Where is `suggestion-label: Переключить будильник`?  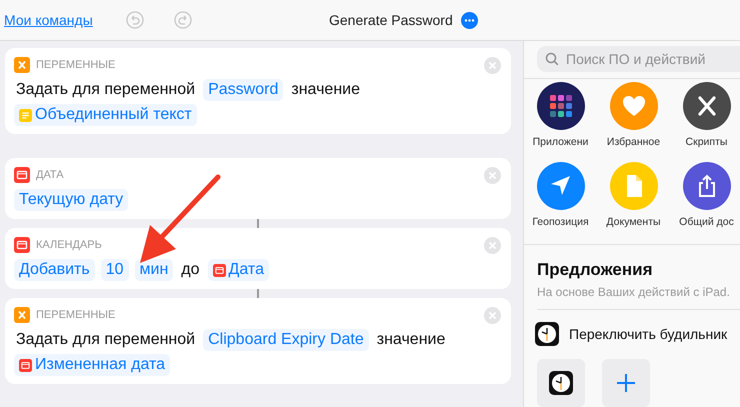 suggestion-label: Переключить будильник is located at coordinates (648, 334).